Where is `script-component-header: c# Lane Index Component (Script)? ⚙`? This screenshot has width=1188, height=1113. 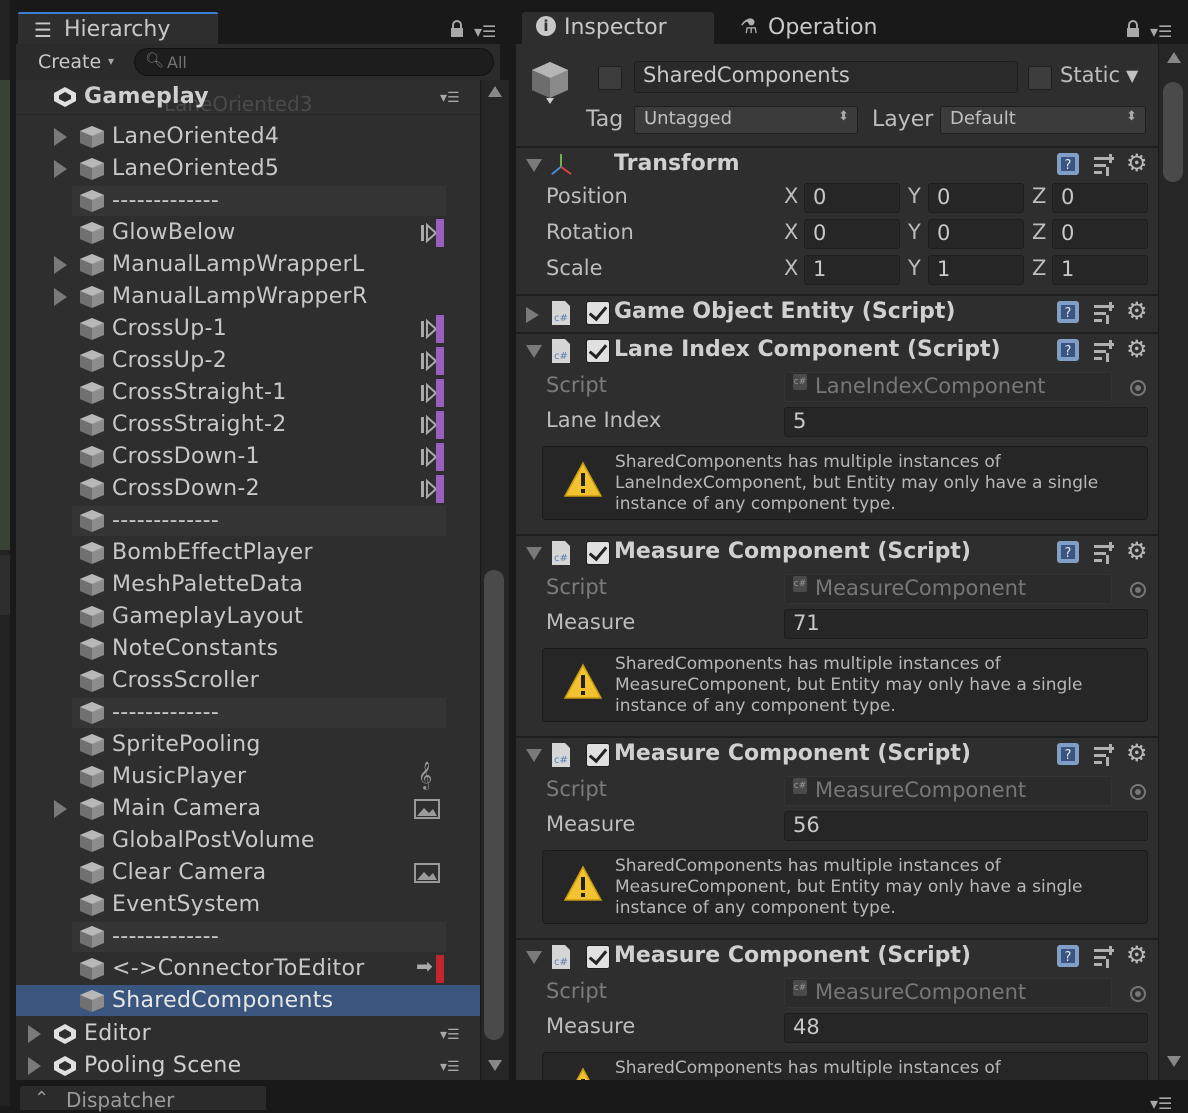
script-component-header: c# Lane Index Component (Script)? ⚙ is located at coordinates (837, 351).